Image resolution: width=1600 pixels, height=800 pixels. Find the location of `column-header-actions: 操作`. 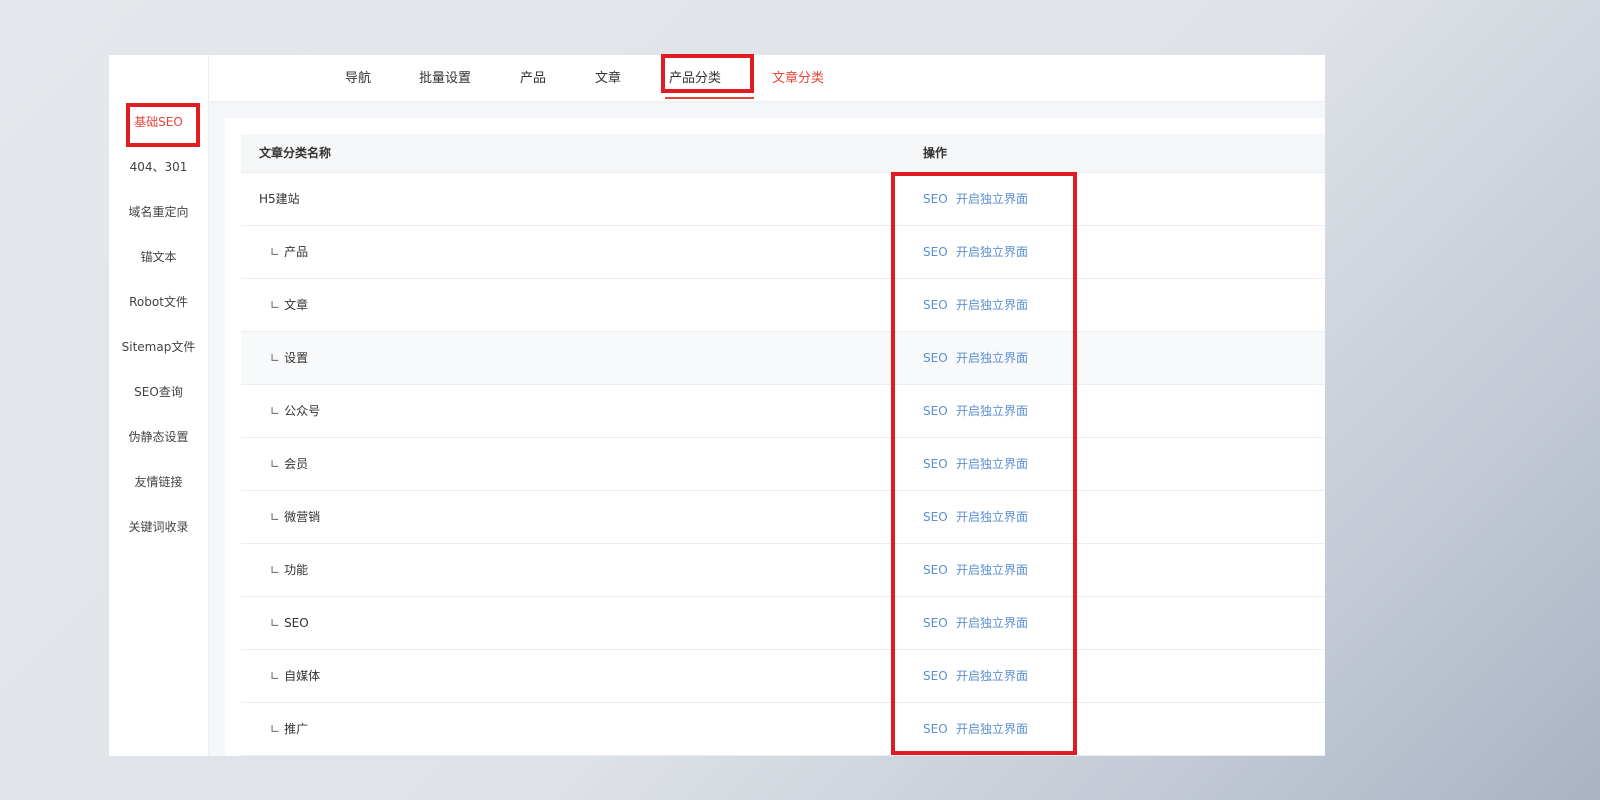

column-header-actions: 操作 is located at coordinates (935, 153).